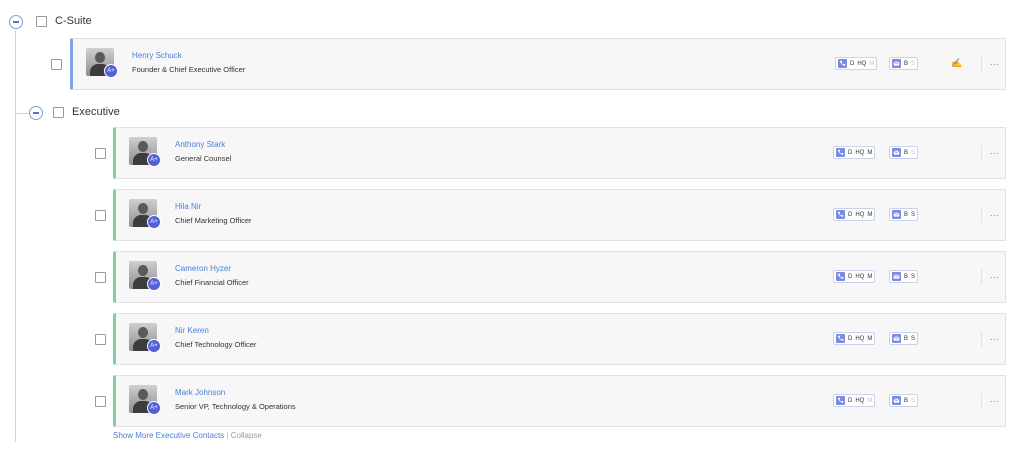  I want to click on contact-name: Nir Keren, so click(192, 330).